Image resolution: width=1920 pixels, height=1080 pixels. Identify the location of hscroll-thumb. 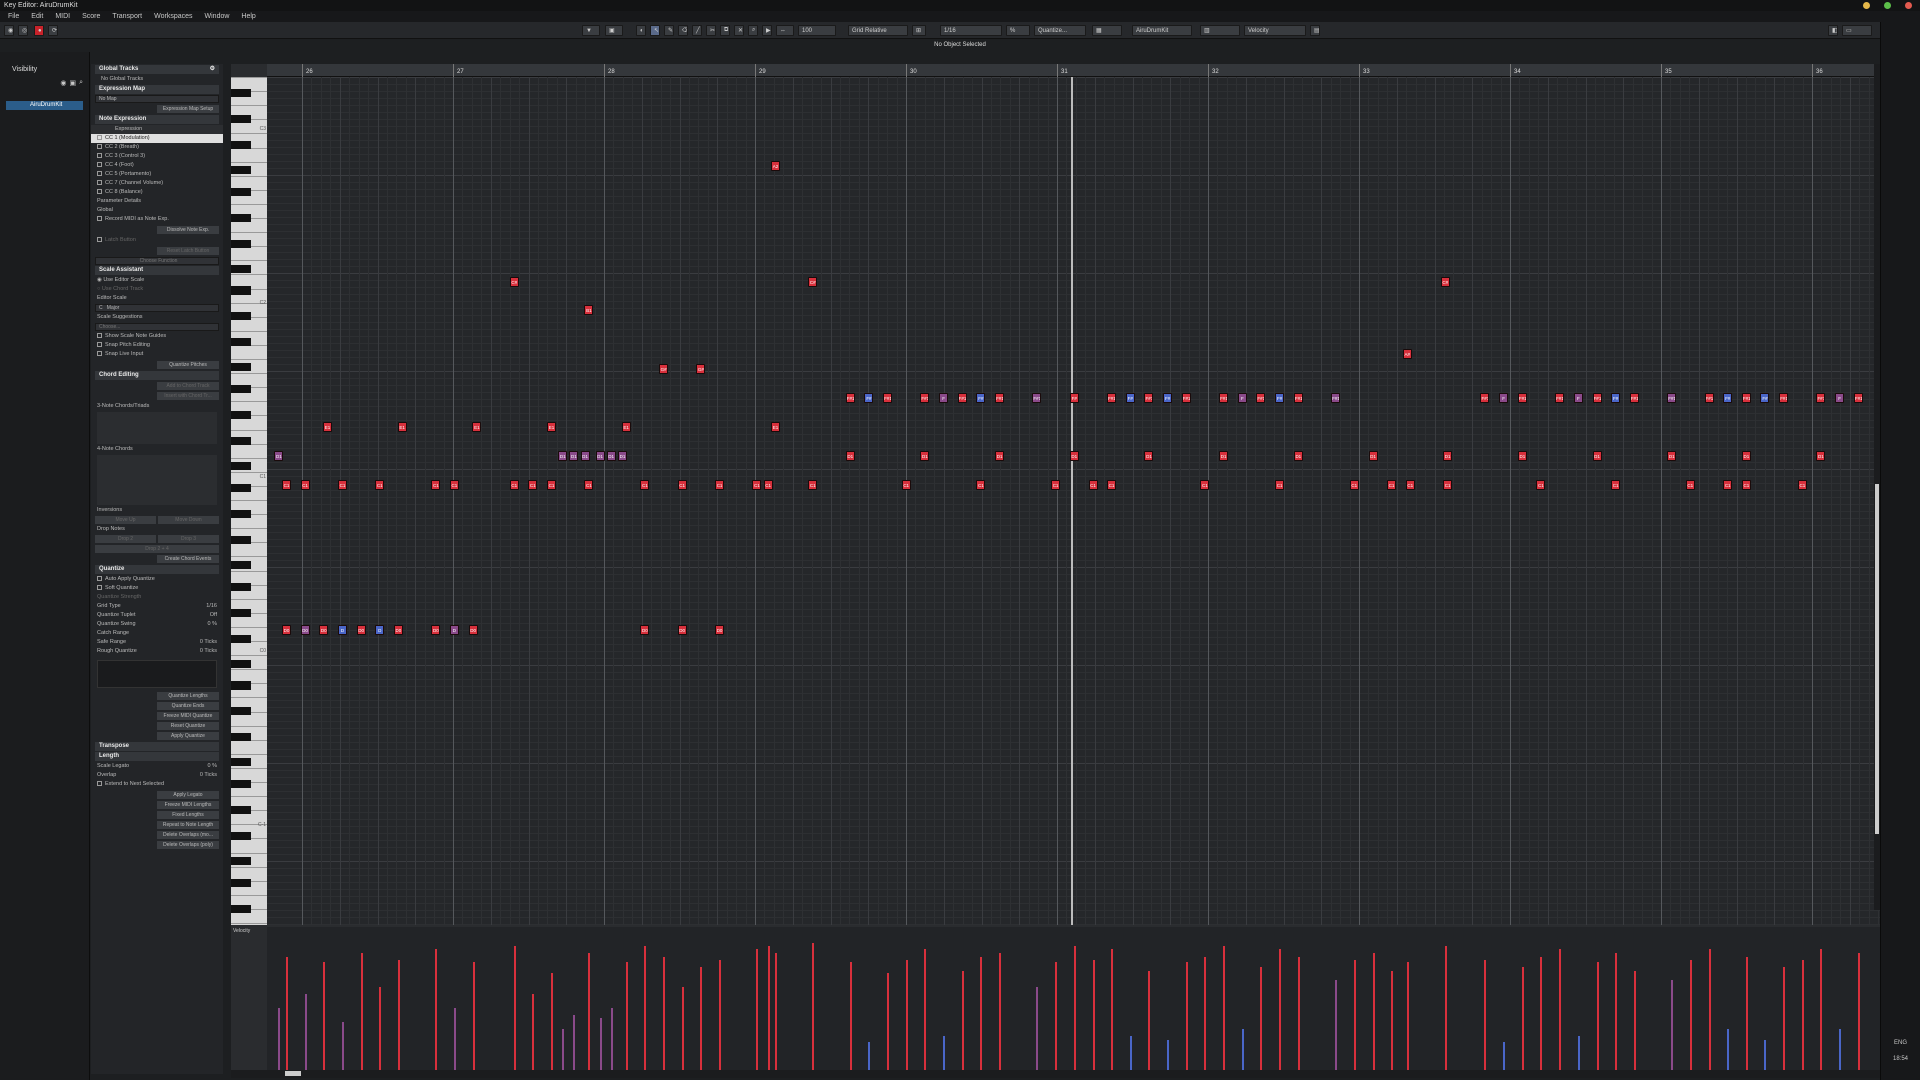
(293, 1073).